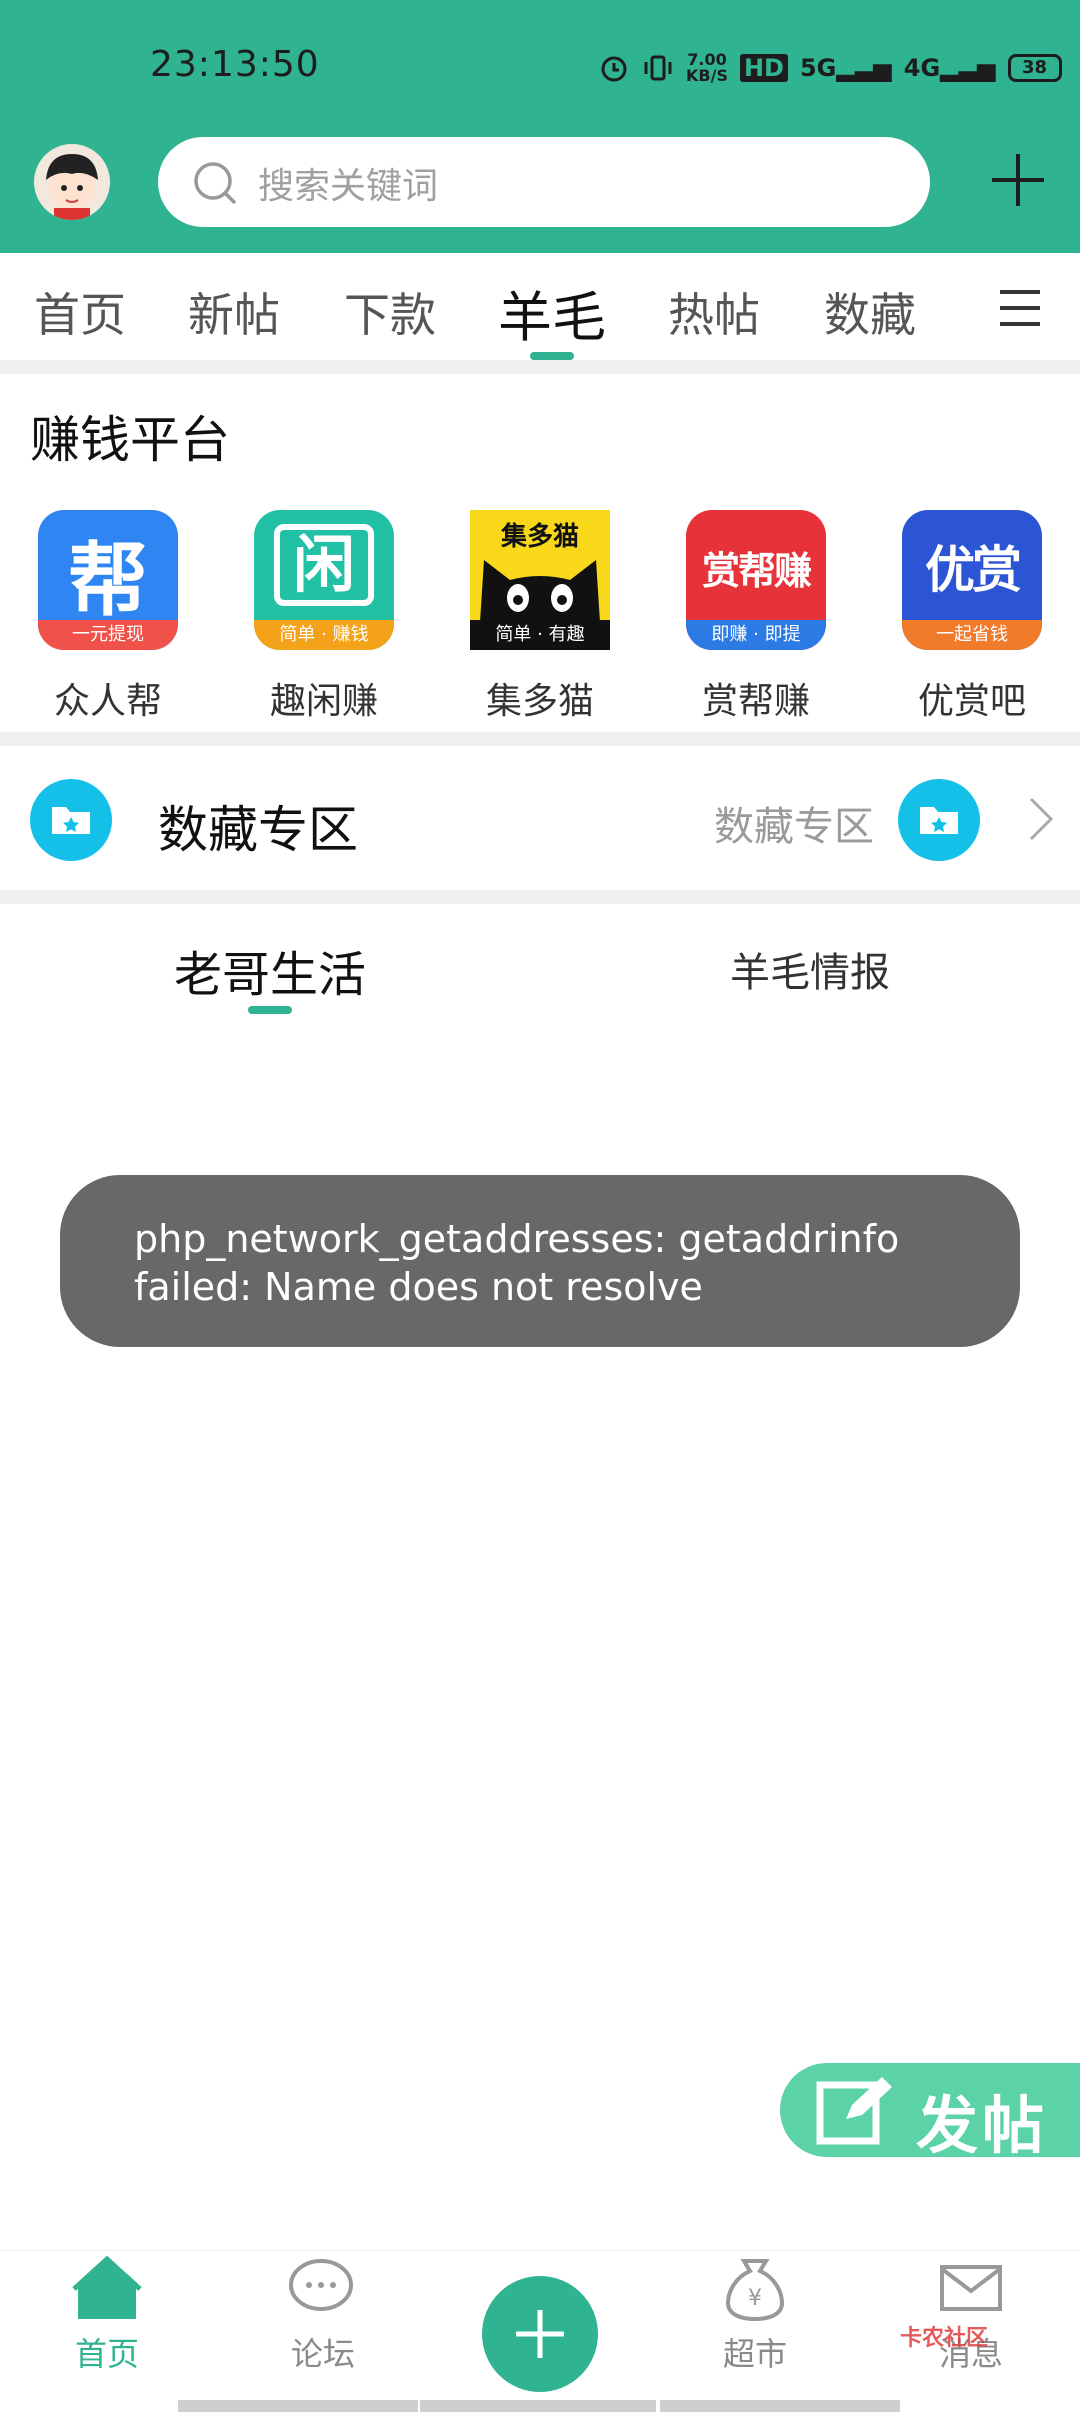 Image resolution: width=1080 pixels, height=2413 pixels. Describe the element at coordinates (972, 580) in the screenshot. I see `youshangba-icon: 优赏 一起省钱` at that location.